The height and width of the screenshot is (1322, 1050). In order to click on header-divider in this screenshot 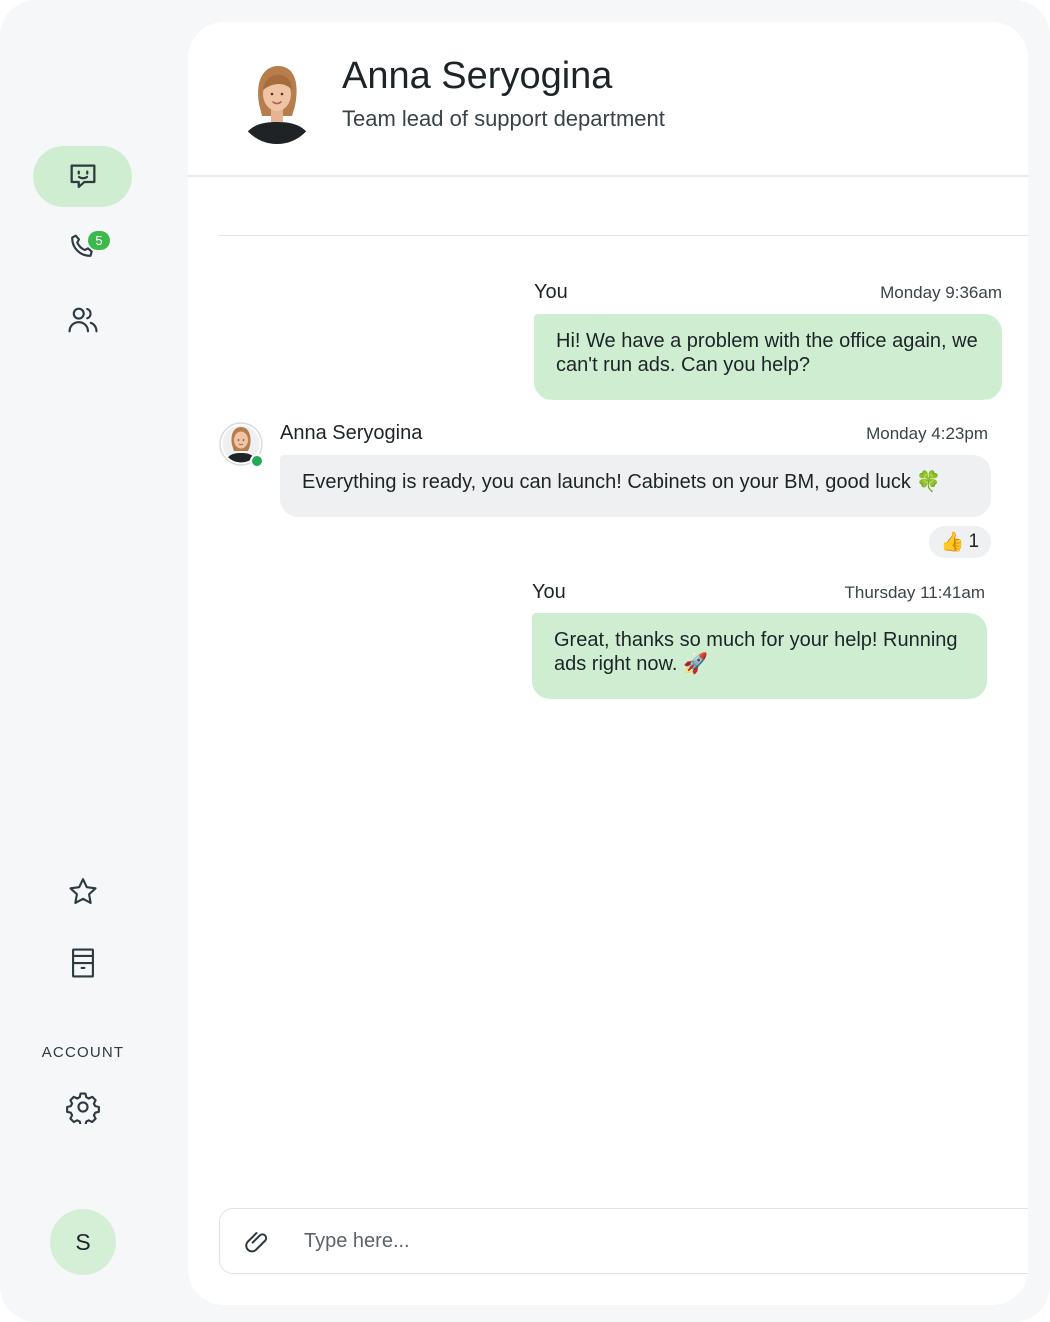, I will do `click(608, 176)`.